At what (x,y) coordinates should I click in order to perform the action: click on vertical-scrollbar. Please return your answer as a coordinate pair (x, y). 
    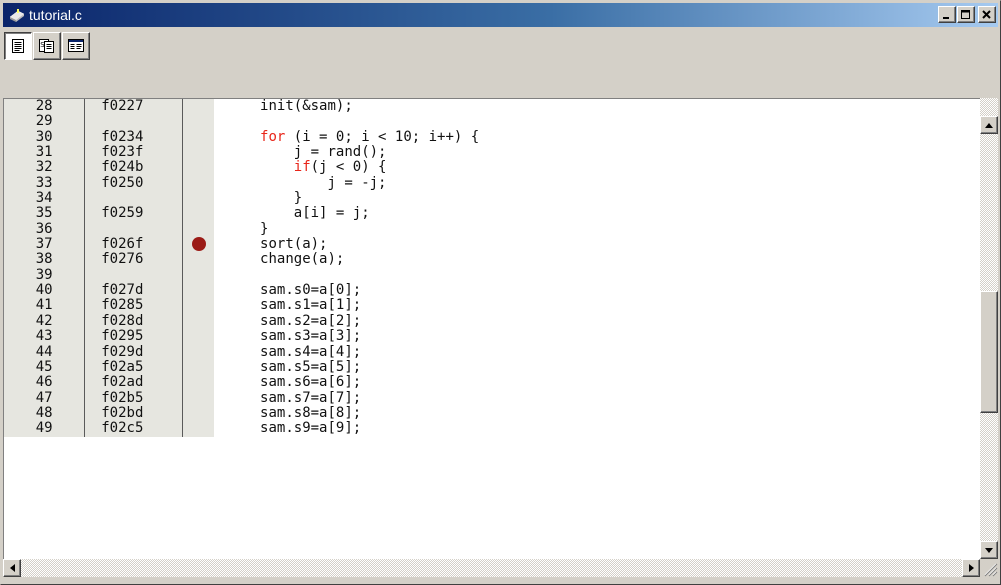
    Looking at the image, I should click on (989, 328).